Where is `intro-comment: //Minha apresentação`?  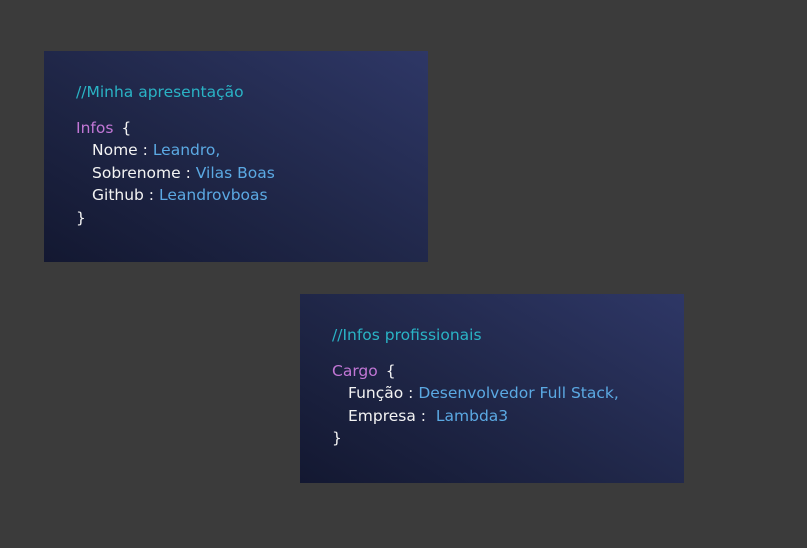
intro-comment: //Minha apresentação is located at coordinates (160, 92).